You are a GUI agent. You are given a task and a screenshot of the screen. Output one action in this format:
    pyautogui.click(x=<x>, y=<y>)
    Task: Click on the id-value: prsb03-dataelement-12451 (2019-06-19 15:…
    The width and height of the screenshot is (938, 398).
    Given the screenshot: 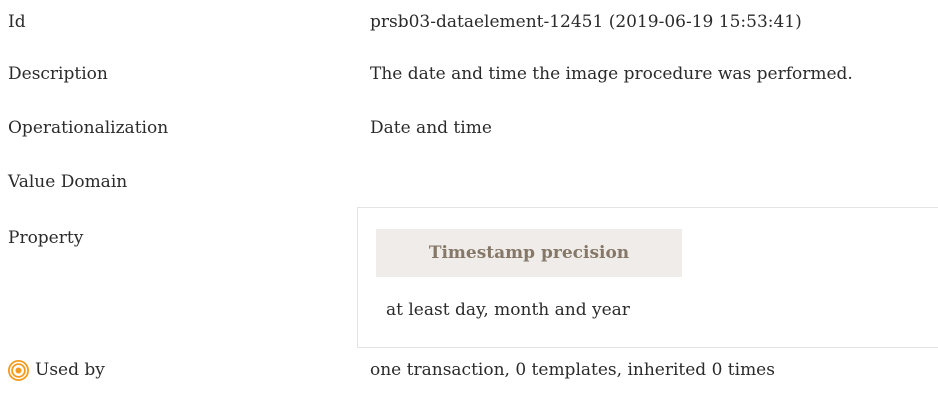 What is the action you would take?
    pyautogui.click(x=586, y=22)
    